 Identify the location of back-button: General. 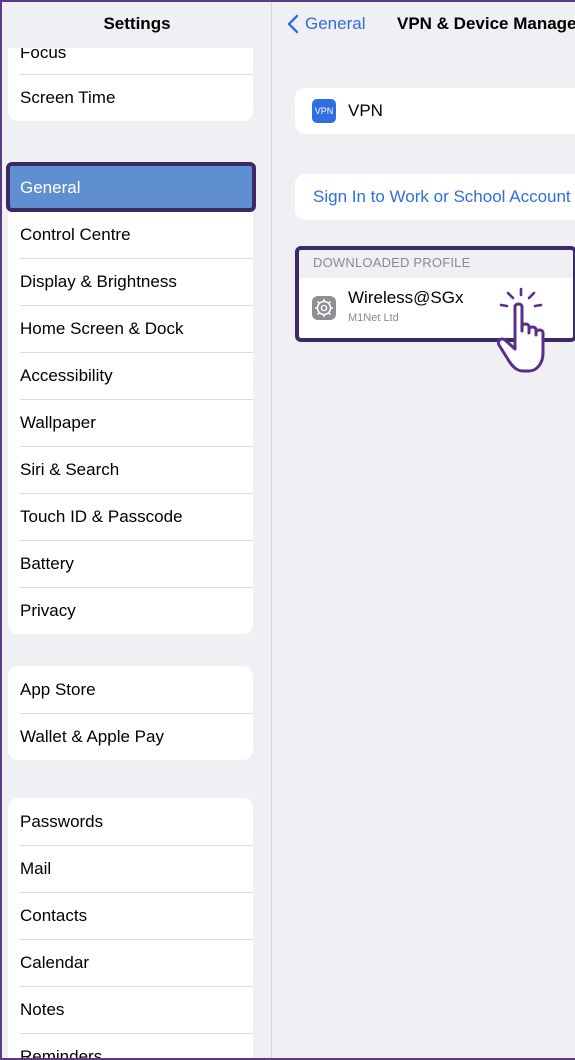
(326, 24).